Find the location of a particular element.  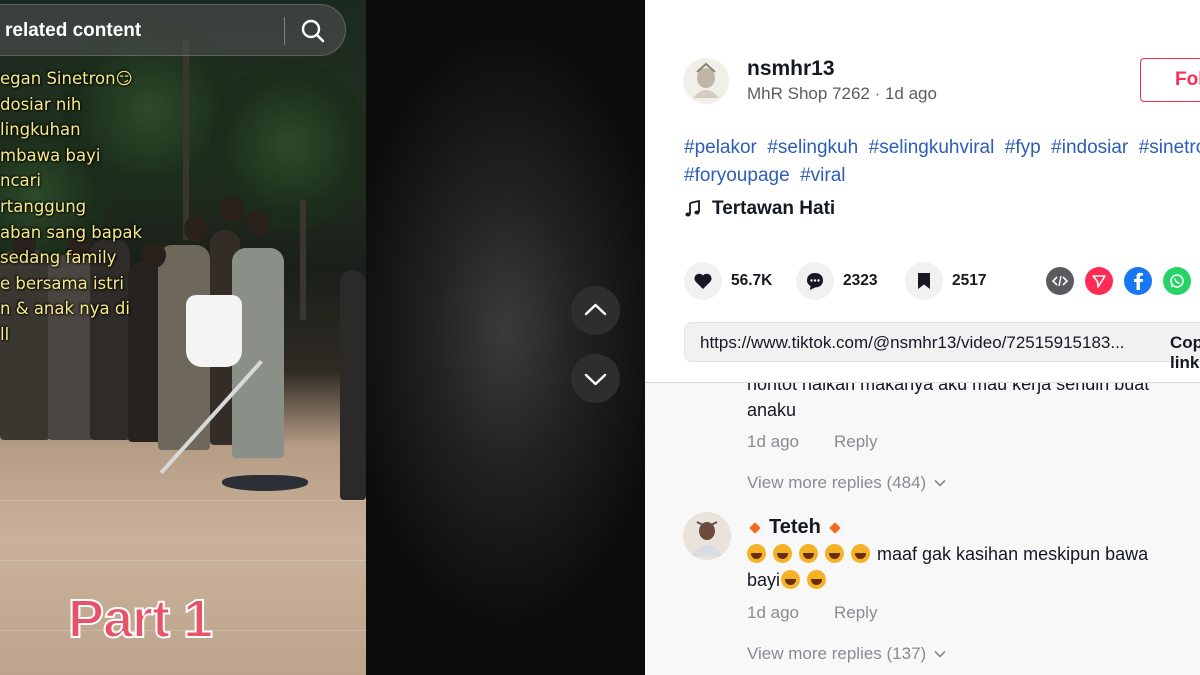

view-more-replies-button: View more replies (137) is located at coordinates (846, 654).